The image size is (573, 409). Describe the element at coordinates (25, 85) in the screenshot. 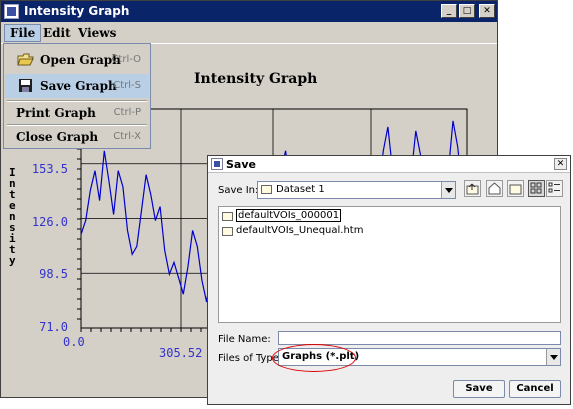

I see `floppy-disk-icon` at that location.